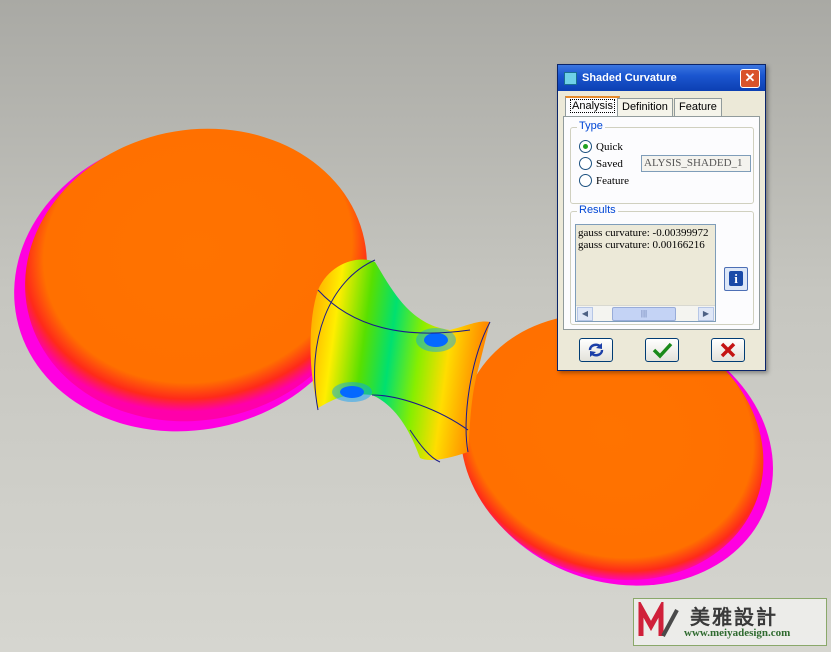 Image resolution: width=831 pixels, height=652 pixels. Describe the element at coordinates (609, 163) in the screenshot. I see `radio-saved-label: Saved` at that location.